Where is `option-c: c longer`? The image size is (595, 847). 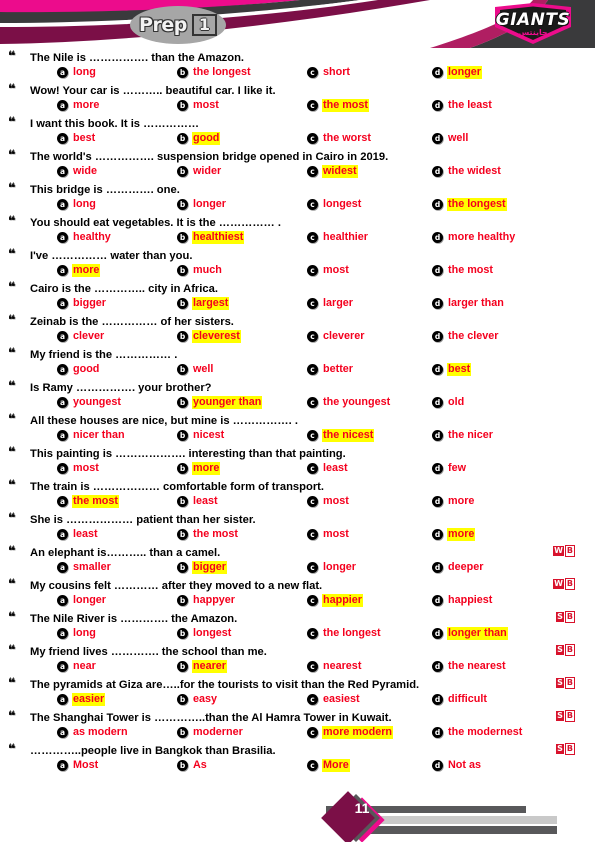 option-c: c longer is located at coordinates (332, 567).